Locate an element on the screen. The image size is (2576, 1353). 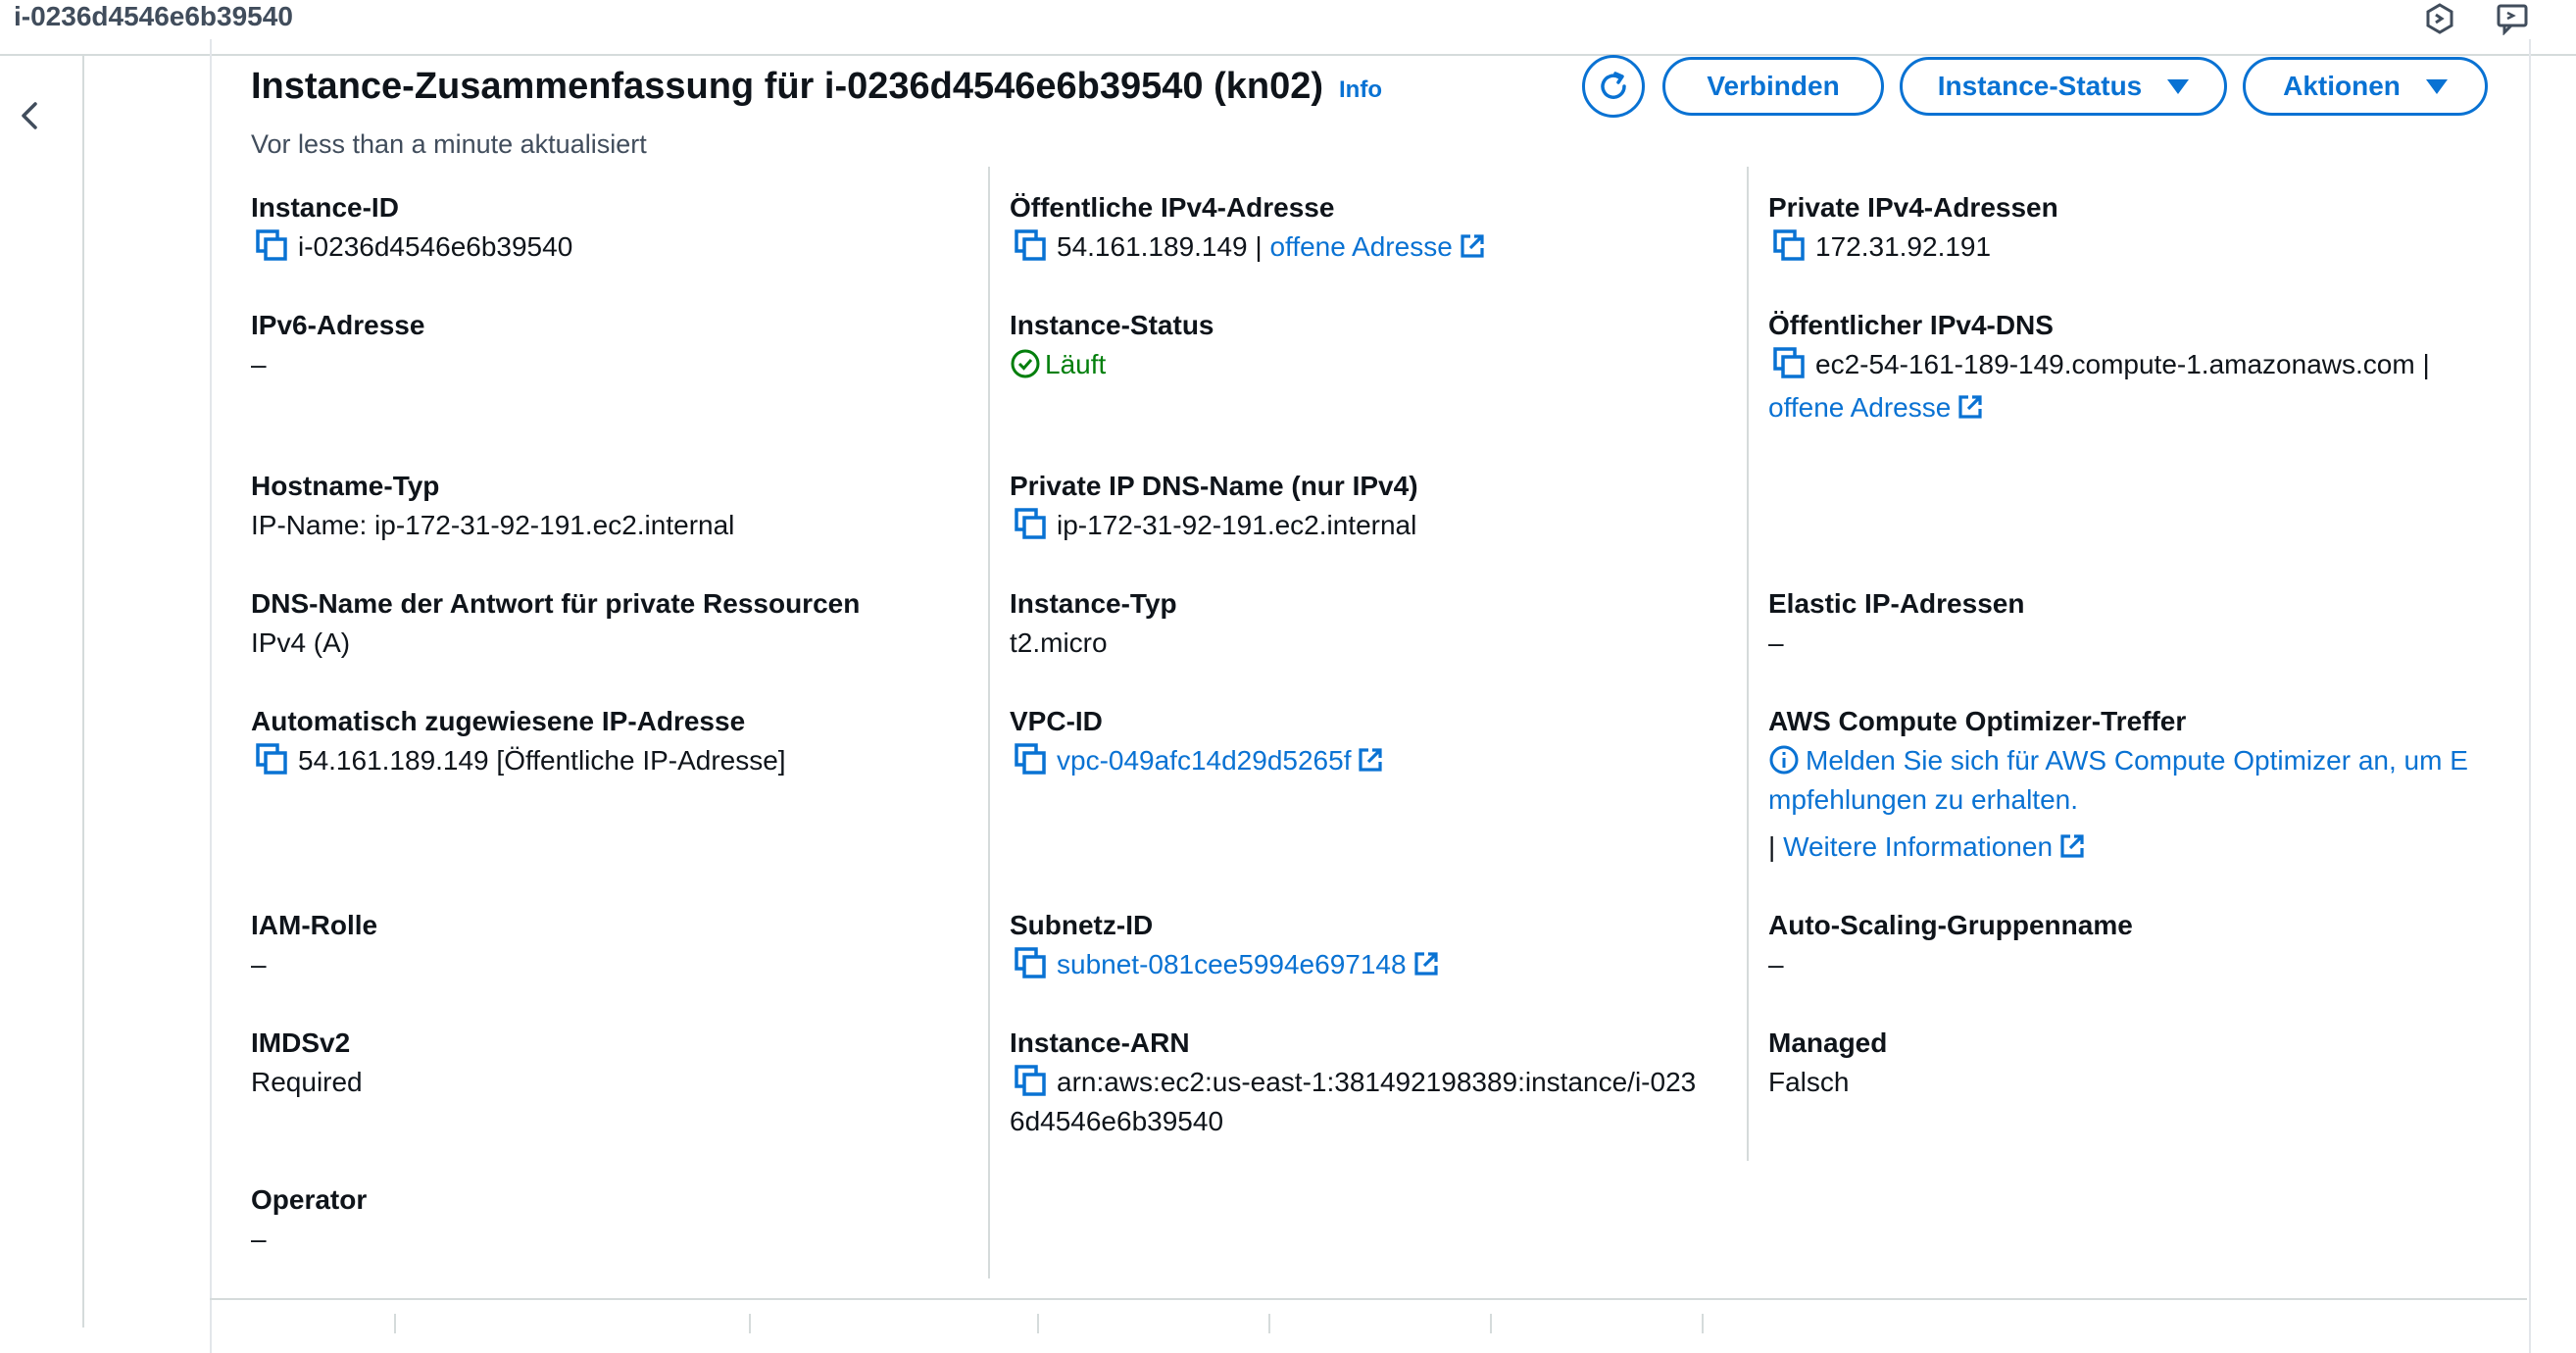
connect-button-label: Verbinden is located at coordinates (1773, 86).